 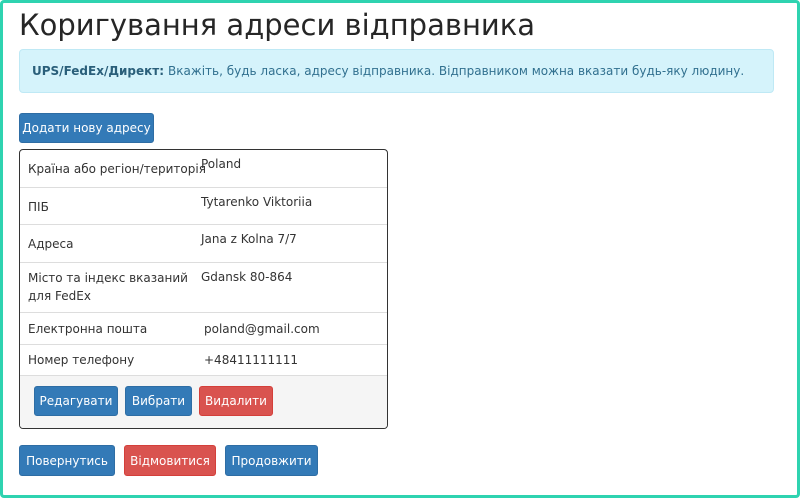 I want to click on add-address-button: Додати нову адресу, so click(x=86, y=128).